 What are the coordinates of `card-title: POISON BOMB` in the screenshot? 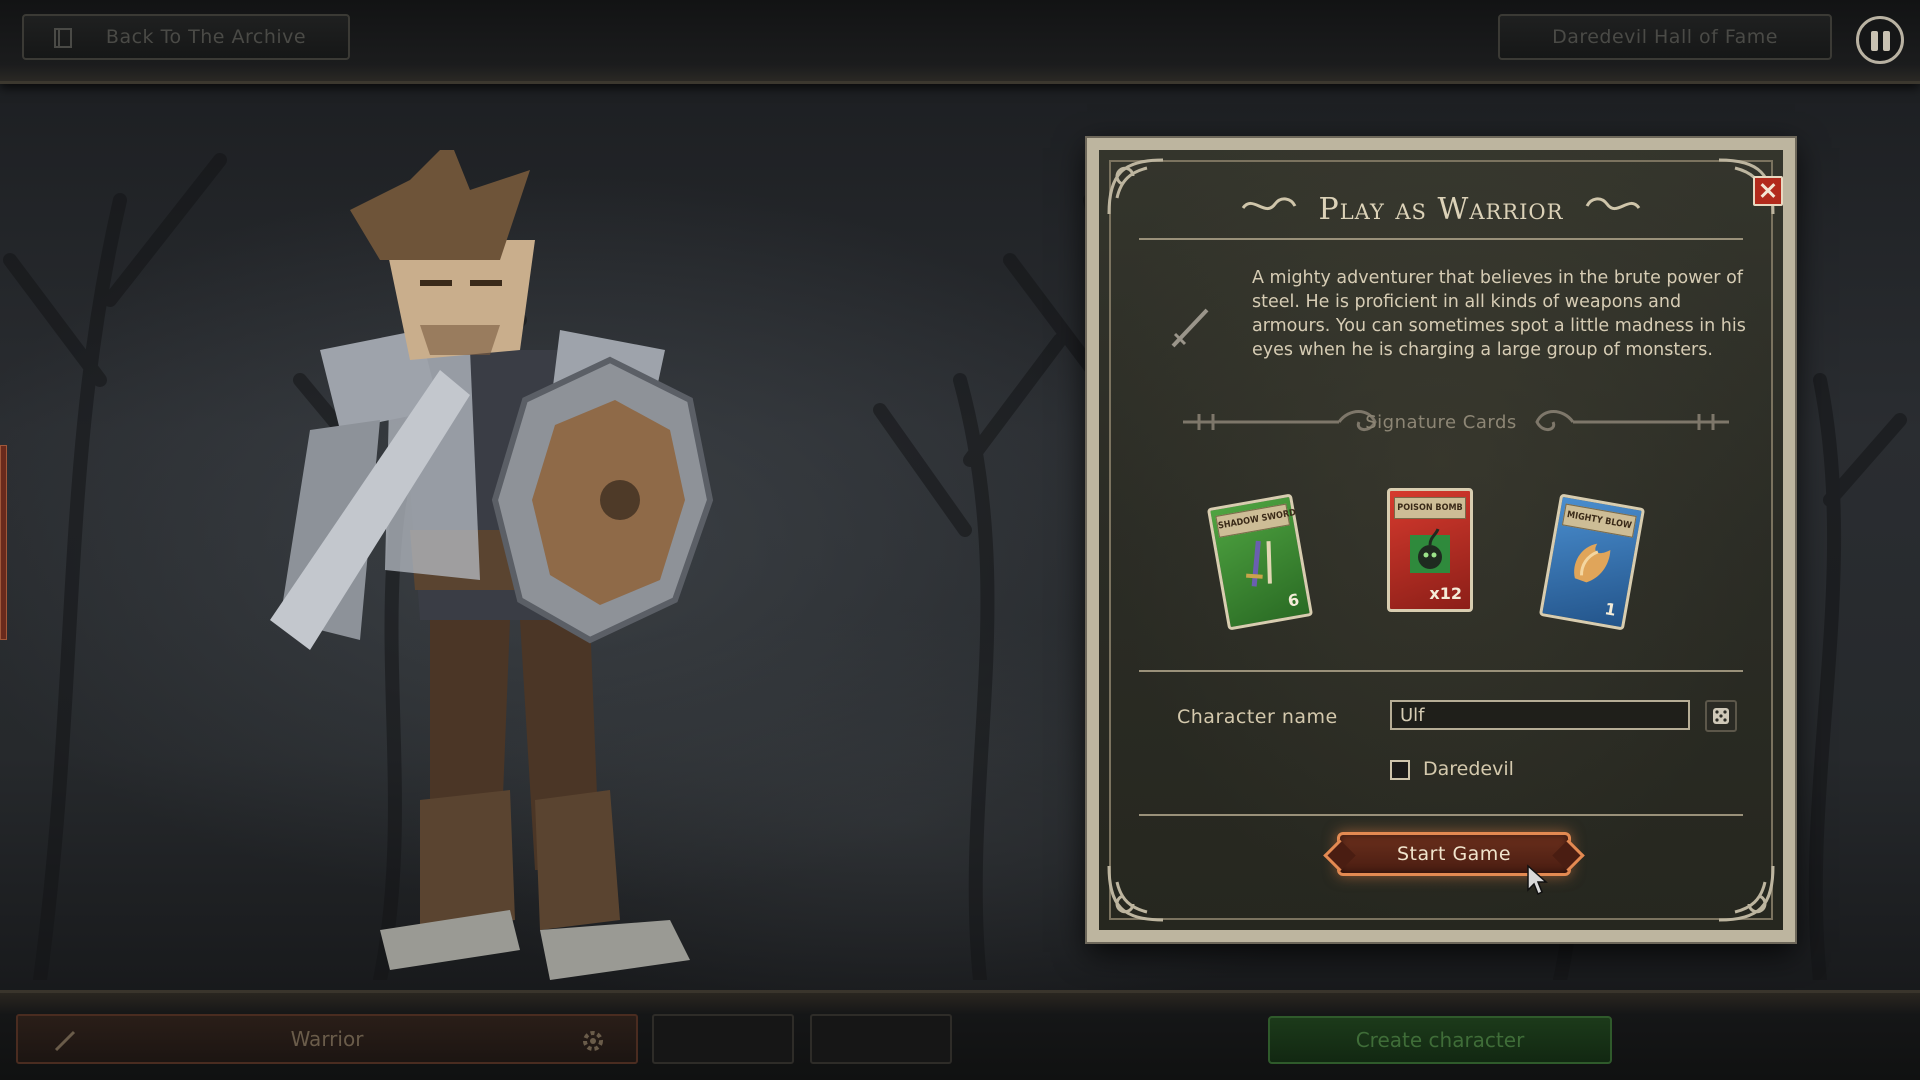 It's located at (1430, 508).